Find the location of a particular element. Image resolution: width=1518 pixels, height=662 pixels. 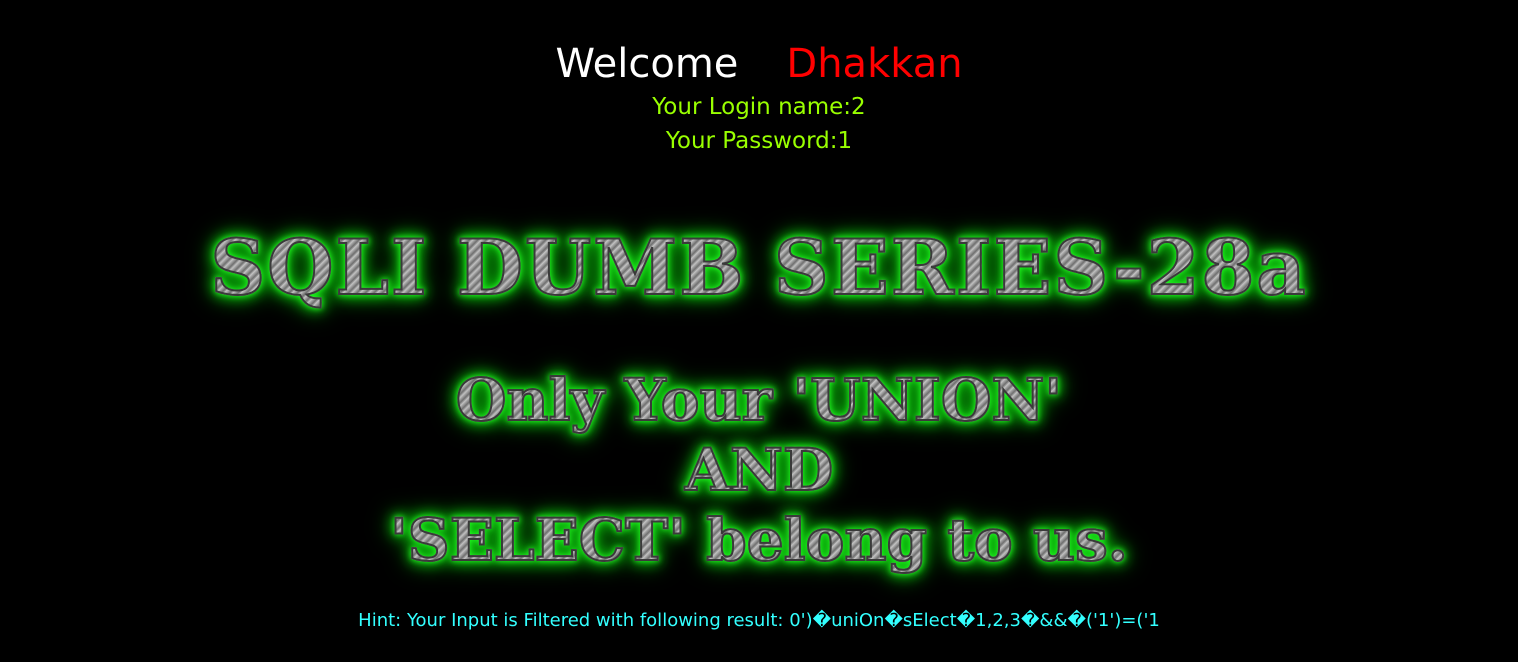

login-name-text: Your Login name:2 is located at coordinates (759, 107).